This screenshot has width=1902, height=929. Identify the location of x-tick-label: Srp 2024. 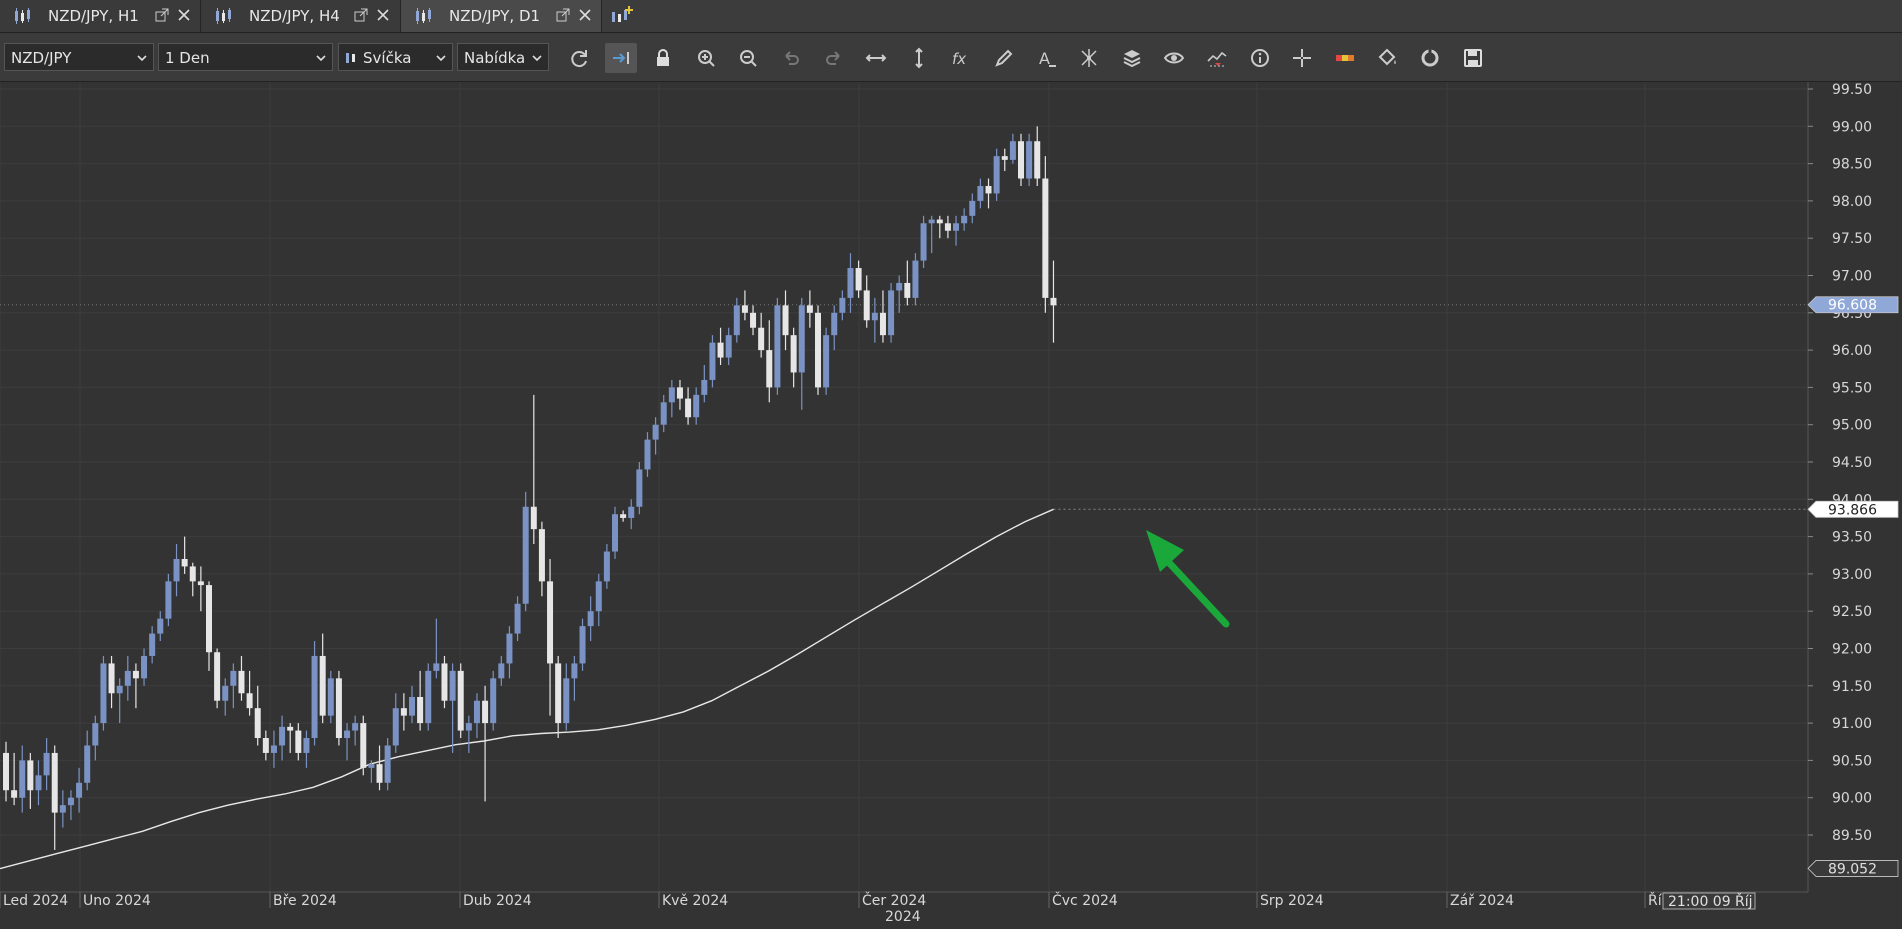
(1292, 901).